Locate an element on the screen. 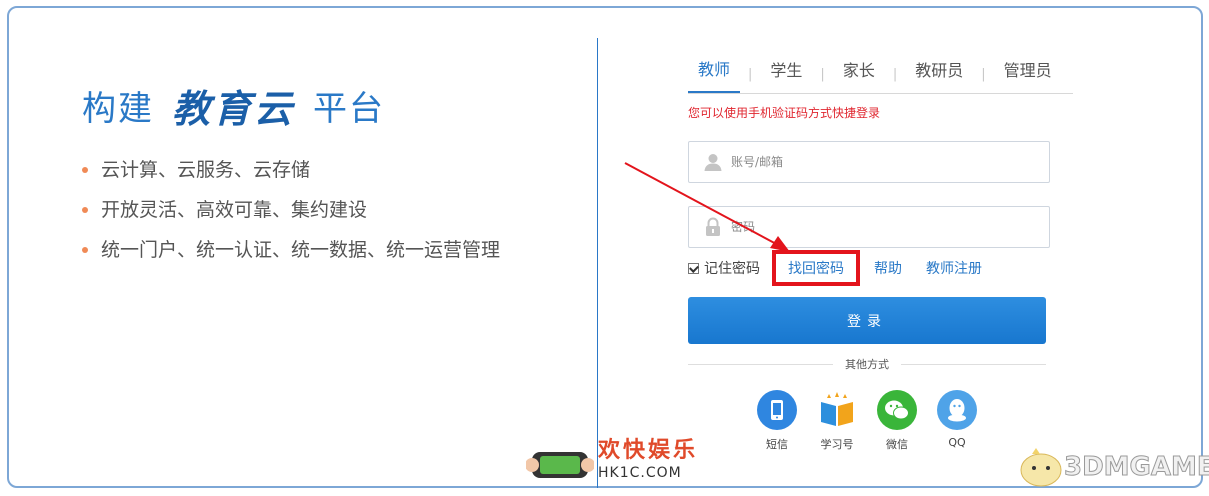 This screenshot has width=1209, height=496. tab-parent: 家长 is located at coordinates (859, 74).